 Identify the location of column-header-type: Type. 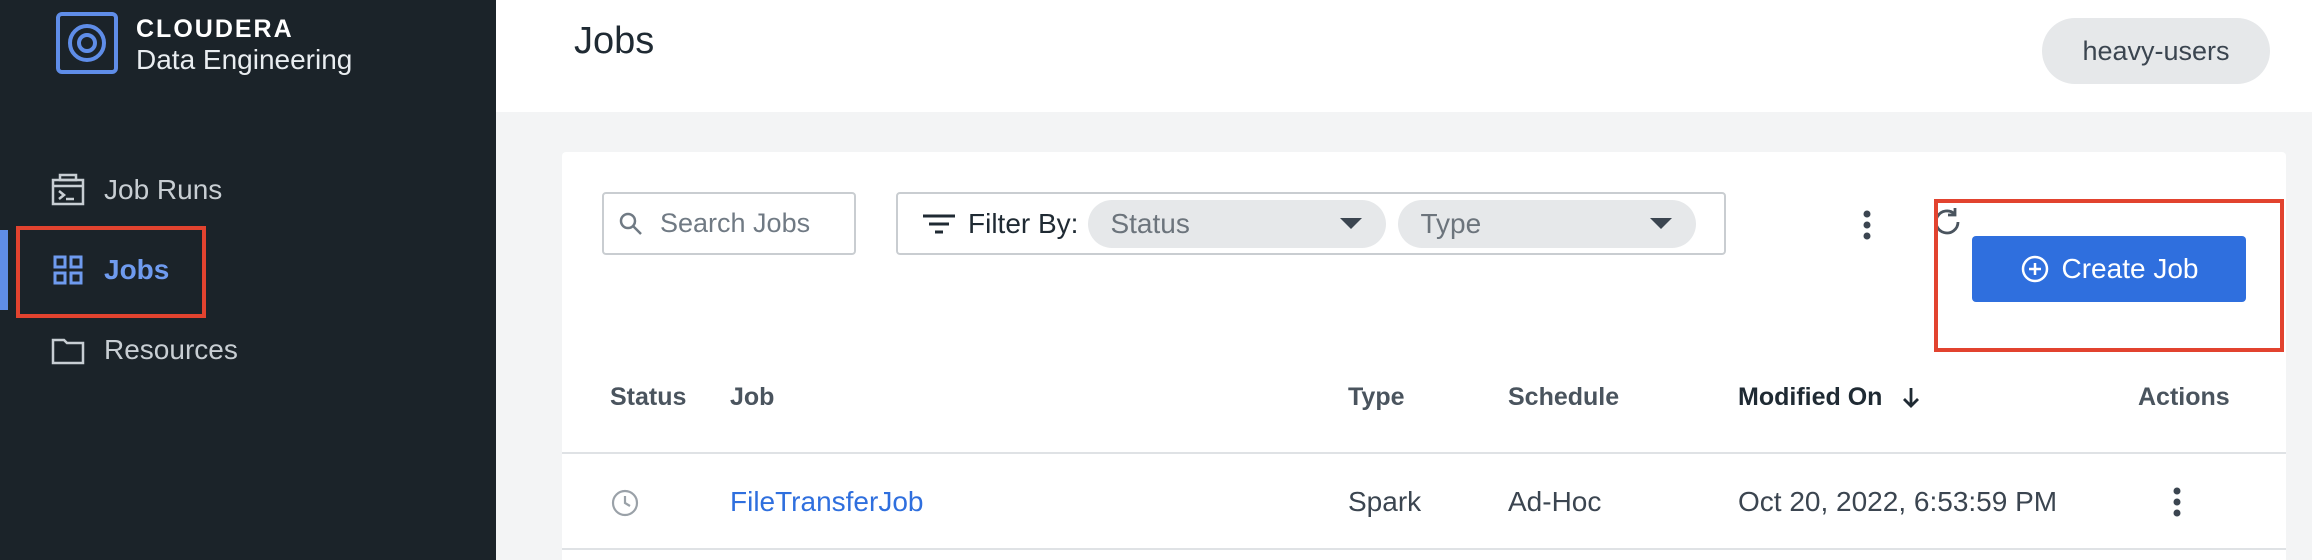
(1376, 397).